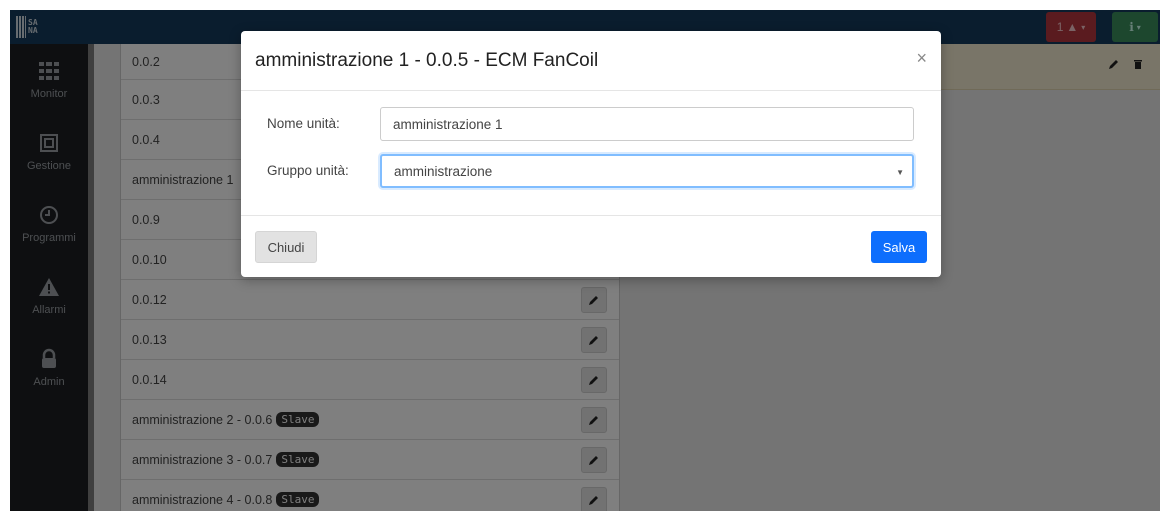 This screenshot has height=511, width=1160. Describe the element at coordinates (900, 172) in the screenshot. I see `chevron-down-icon: ▼` at that location.